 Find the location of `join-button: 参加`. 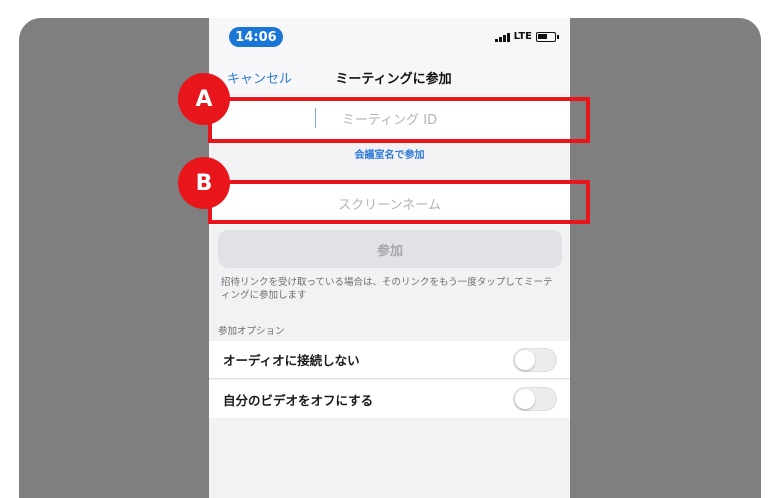

join-button: 参加 is located at coordinates (390, 249).